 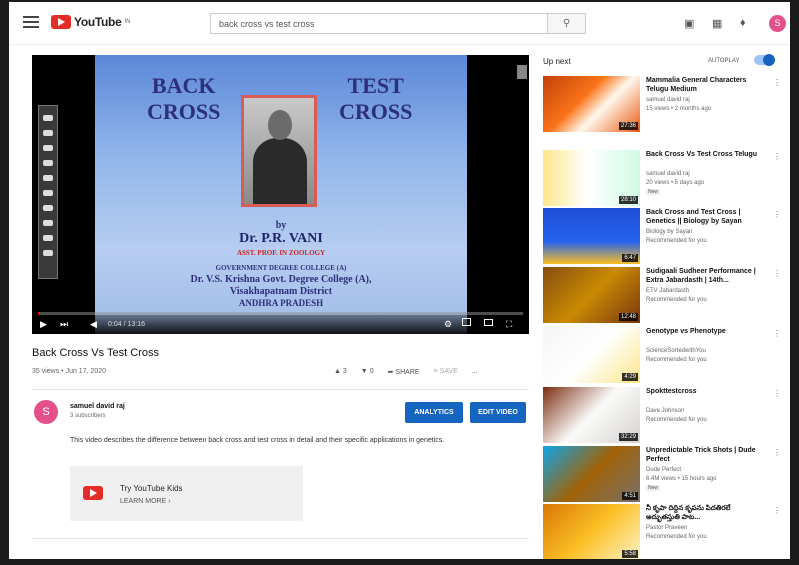 I want to click on dislike-count: 0, so click(x=371, y=371).